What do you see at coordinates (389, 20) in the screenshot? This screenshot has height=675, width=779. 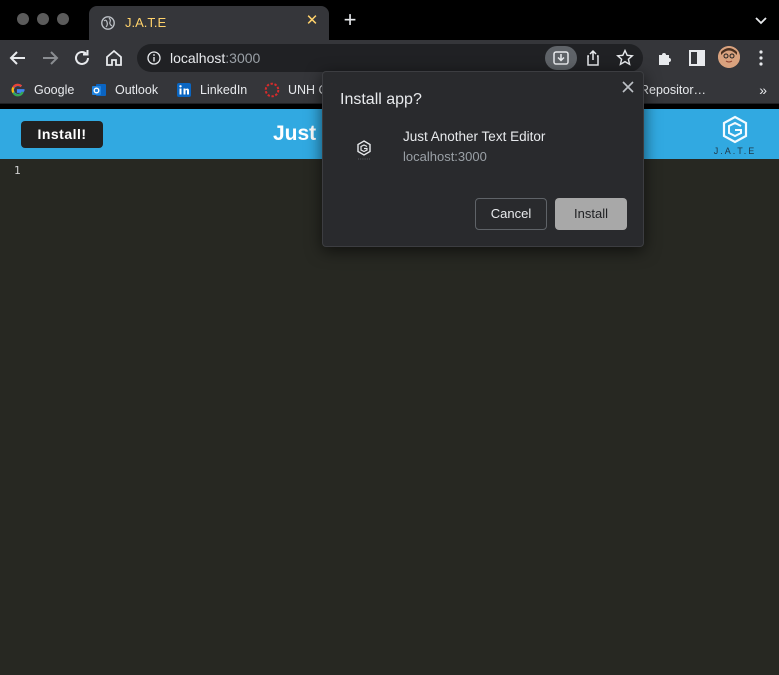 I see `tab-strip: J.A.T.E ✕ +` at bounding box center [389, 20].